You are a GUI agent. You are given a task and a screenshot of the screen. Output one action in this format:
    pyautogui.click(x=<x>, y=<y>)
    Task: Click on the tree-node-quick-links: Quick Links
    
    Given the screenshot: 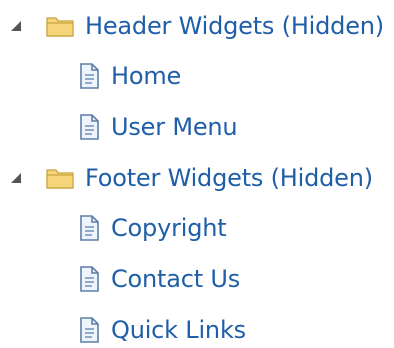 What is the action you would take?
    pyautogui.click(x=161, y=330)
    